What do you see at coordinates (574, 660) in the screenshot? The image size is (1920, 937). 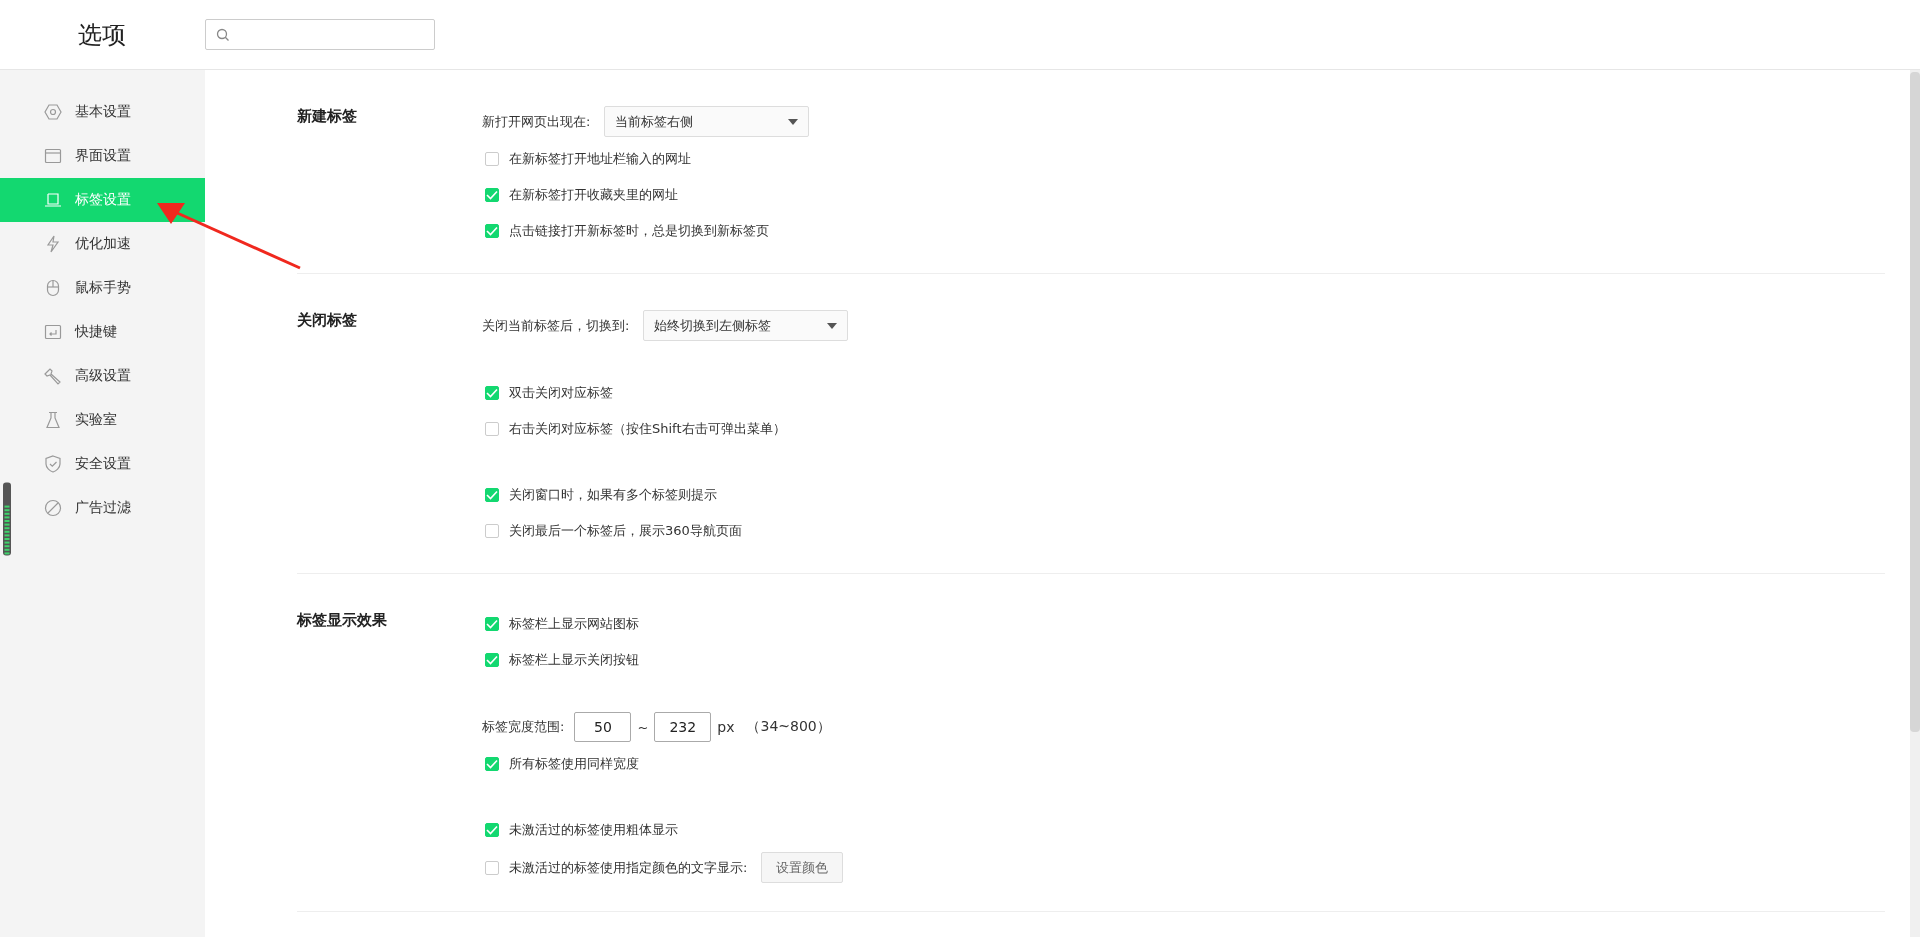 I see `checkbox-label: 标签栏上显示关闭按钮` at bounding box center [574, 660].